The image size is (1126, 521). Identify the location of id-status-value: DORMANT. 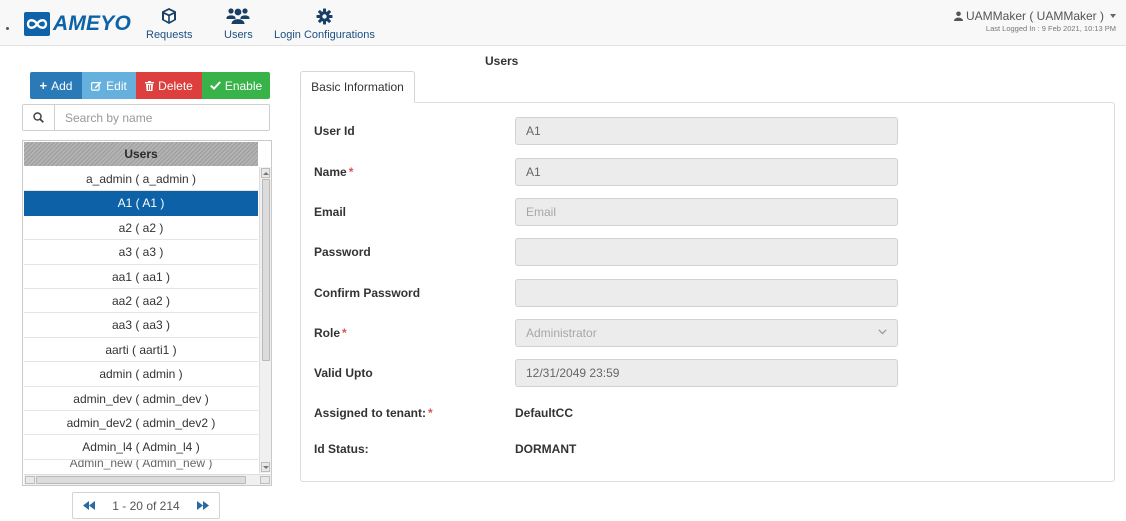
(546, 449).